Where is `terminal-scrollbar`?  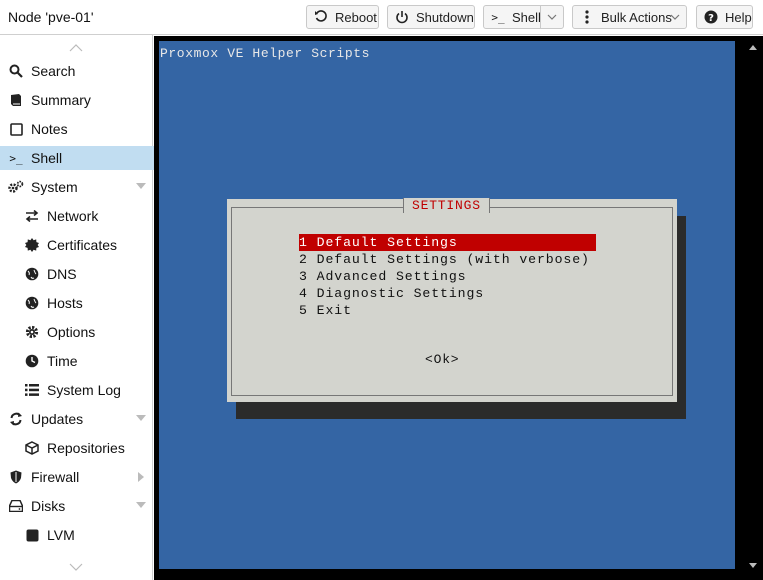
terminal-scrollbar is located at coordinates (753, 307).